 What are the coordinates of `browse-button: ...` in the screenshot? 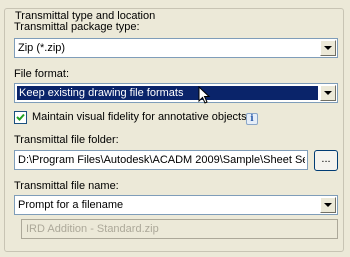 It's located at (326, 160).